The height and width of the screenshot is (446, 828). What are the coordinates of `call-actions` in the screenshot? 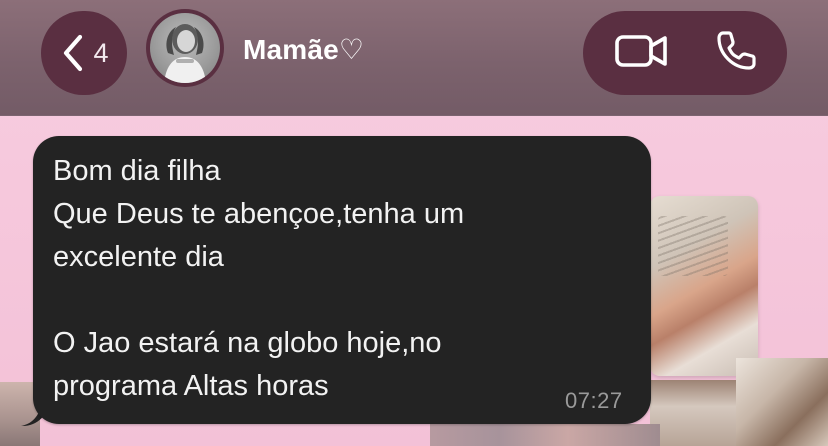 It's located at (685, 53).